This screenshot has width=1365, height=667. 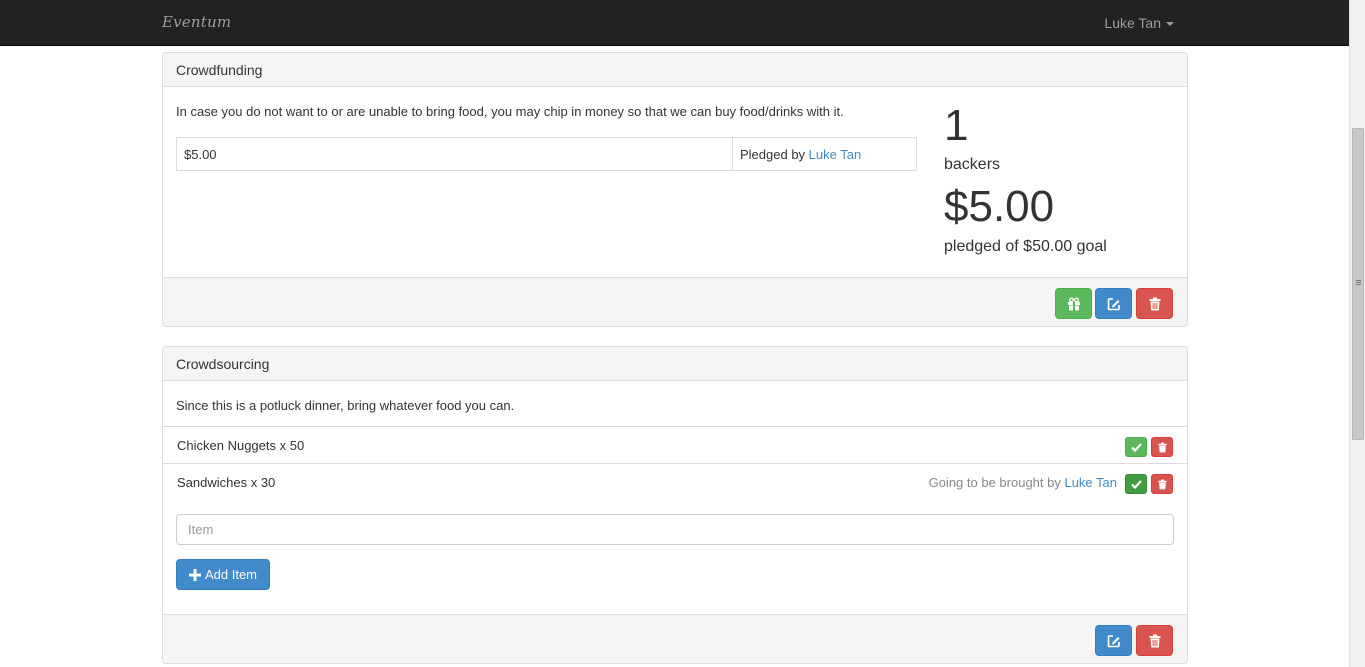 What do you see at coordinates (774, 154) in the screenshot?
I see `pledged-by-label: Pledged by` at bounding box center [774, 154].